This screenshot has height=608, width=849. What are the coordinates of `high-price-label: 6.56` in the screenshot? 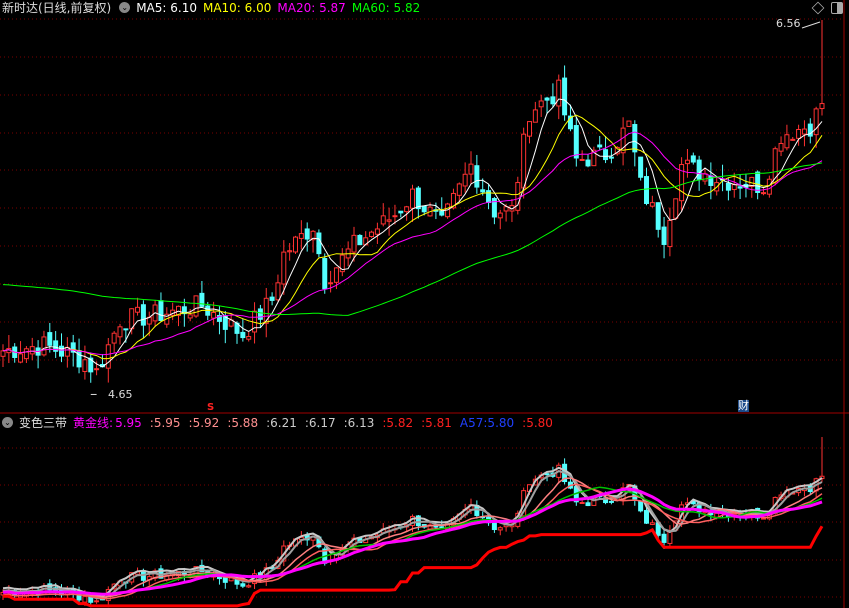 It's located at (788, 23).